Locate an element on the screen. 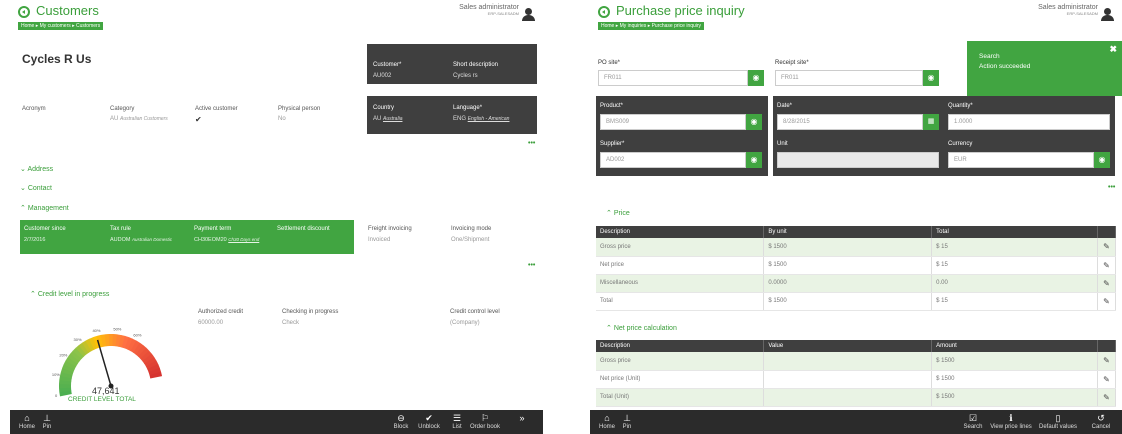 The image size is (1122, 434). table-cell is located at coordinates (848, 397).